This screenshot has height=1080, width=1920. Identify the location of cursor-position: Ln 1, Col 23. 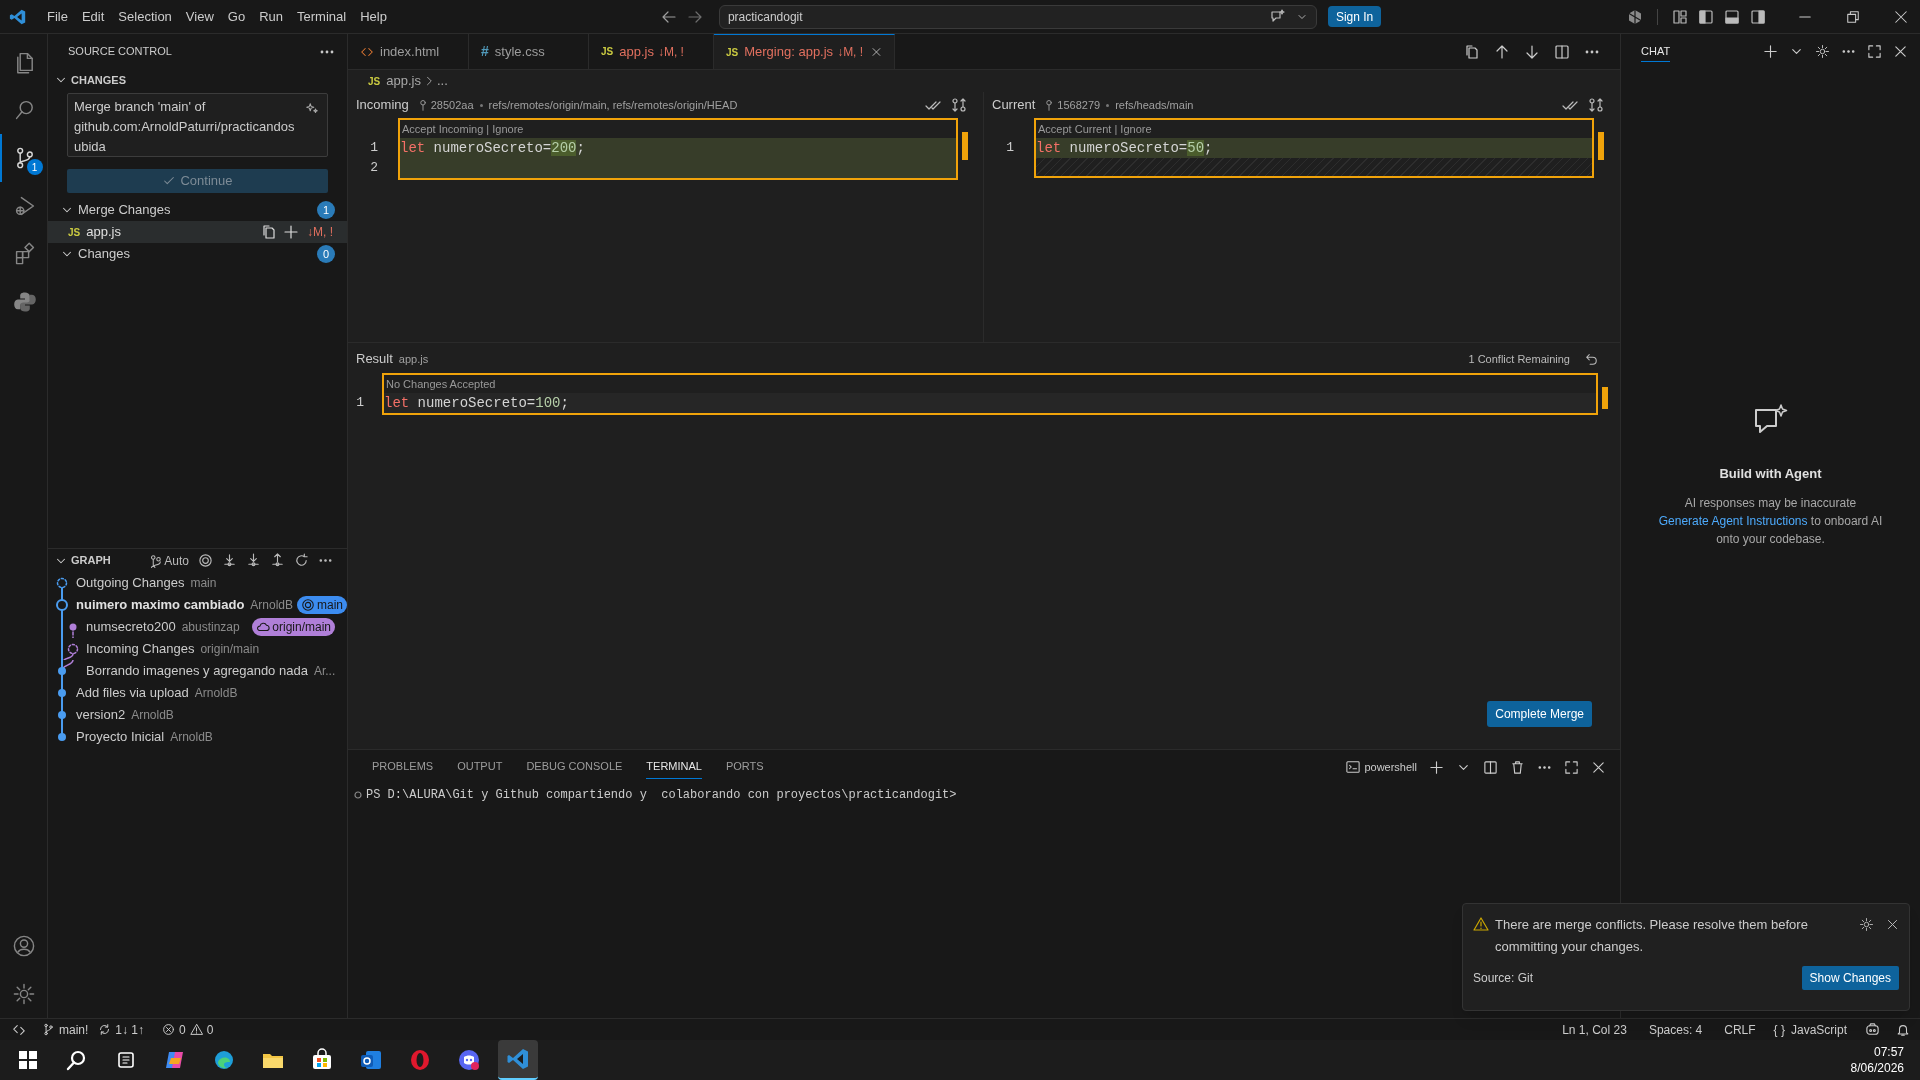
(1594, 1029).